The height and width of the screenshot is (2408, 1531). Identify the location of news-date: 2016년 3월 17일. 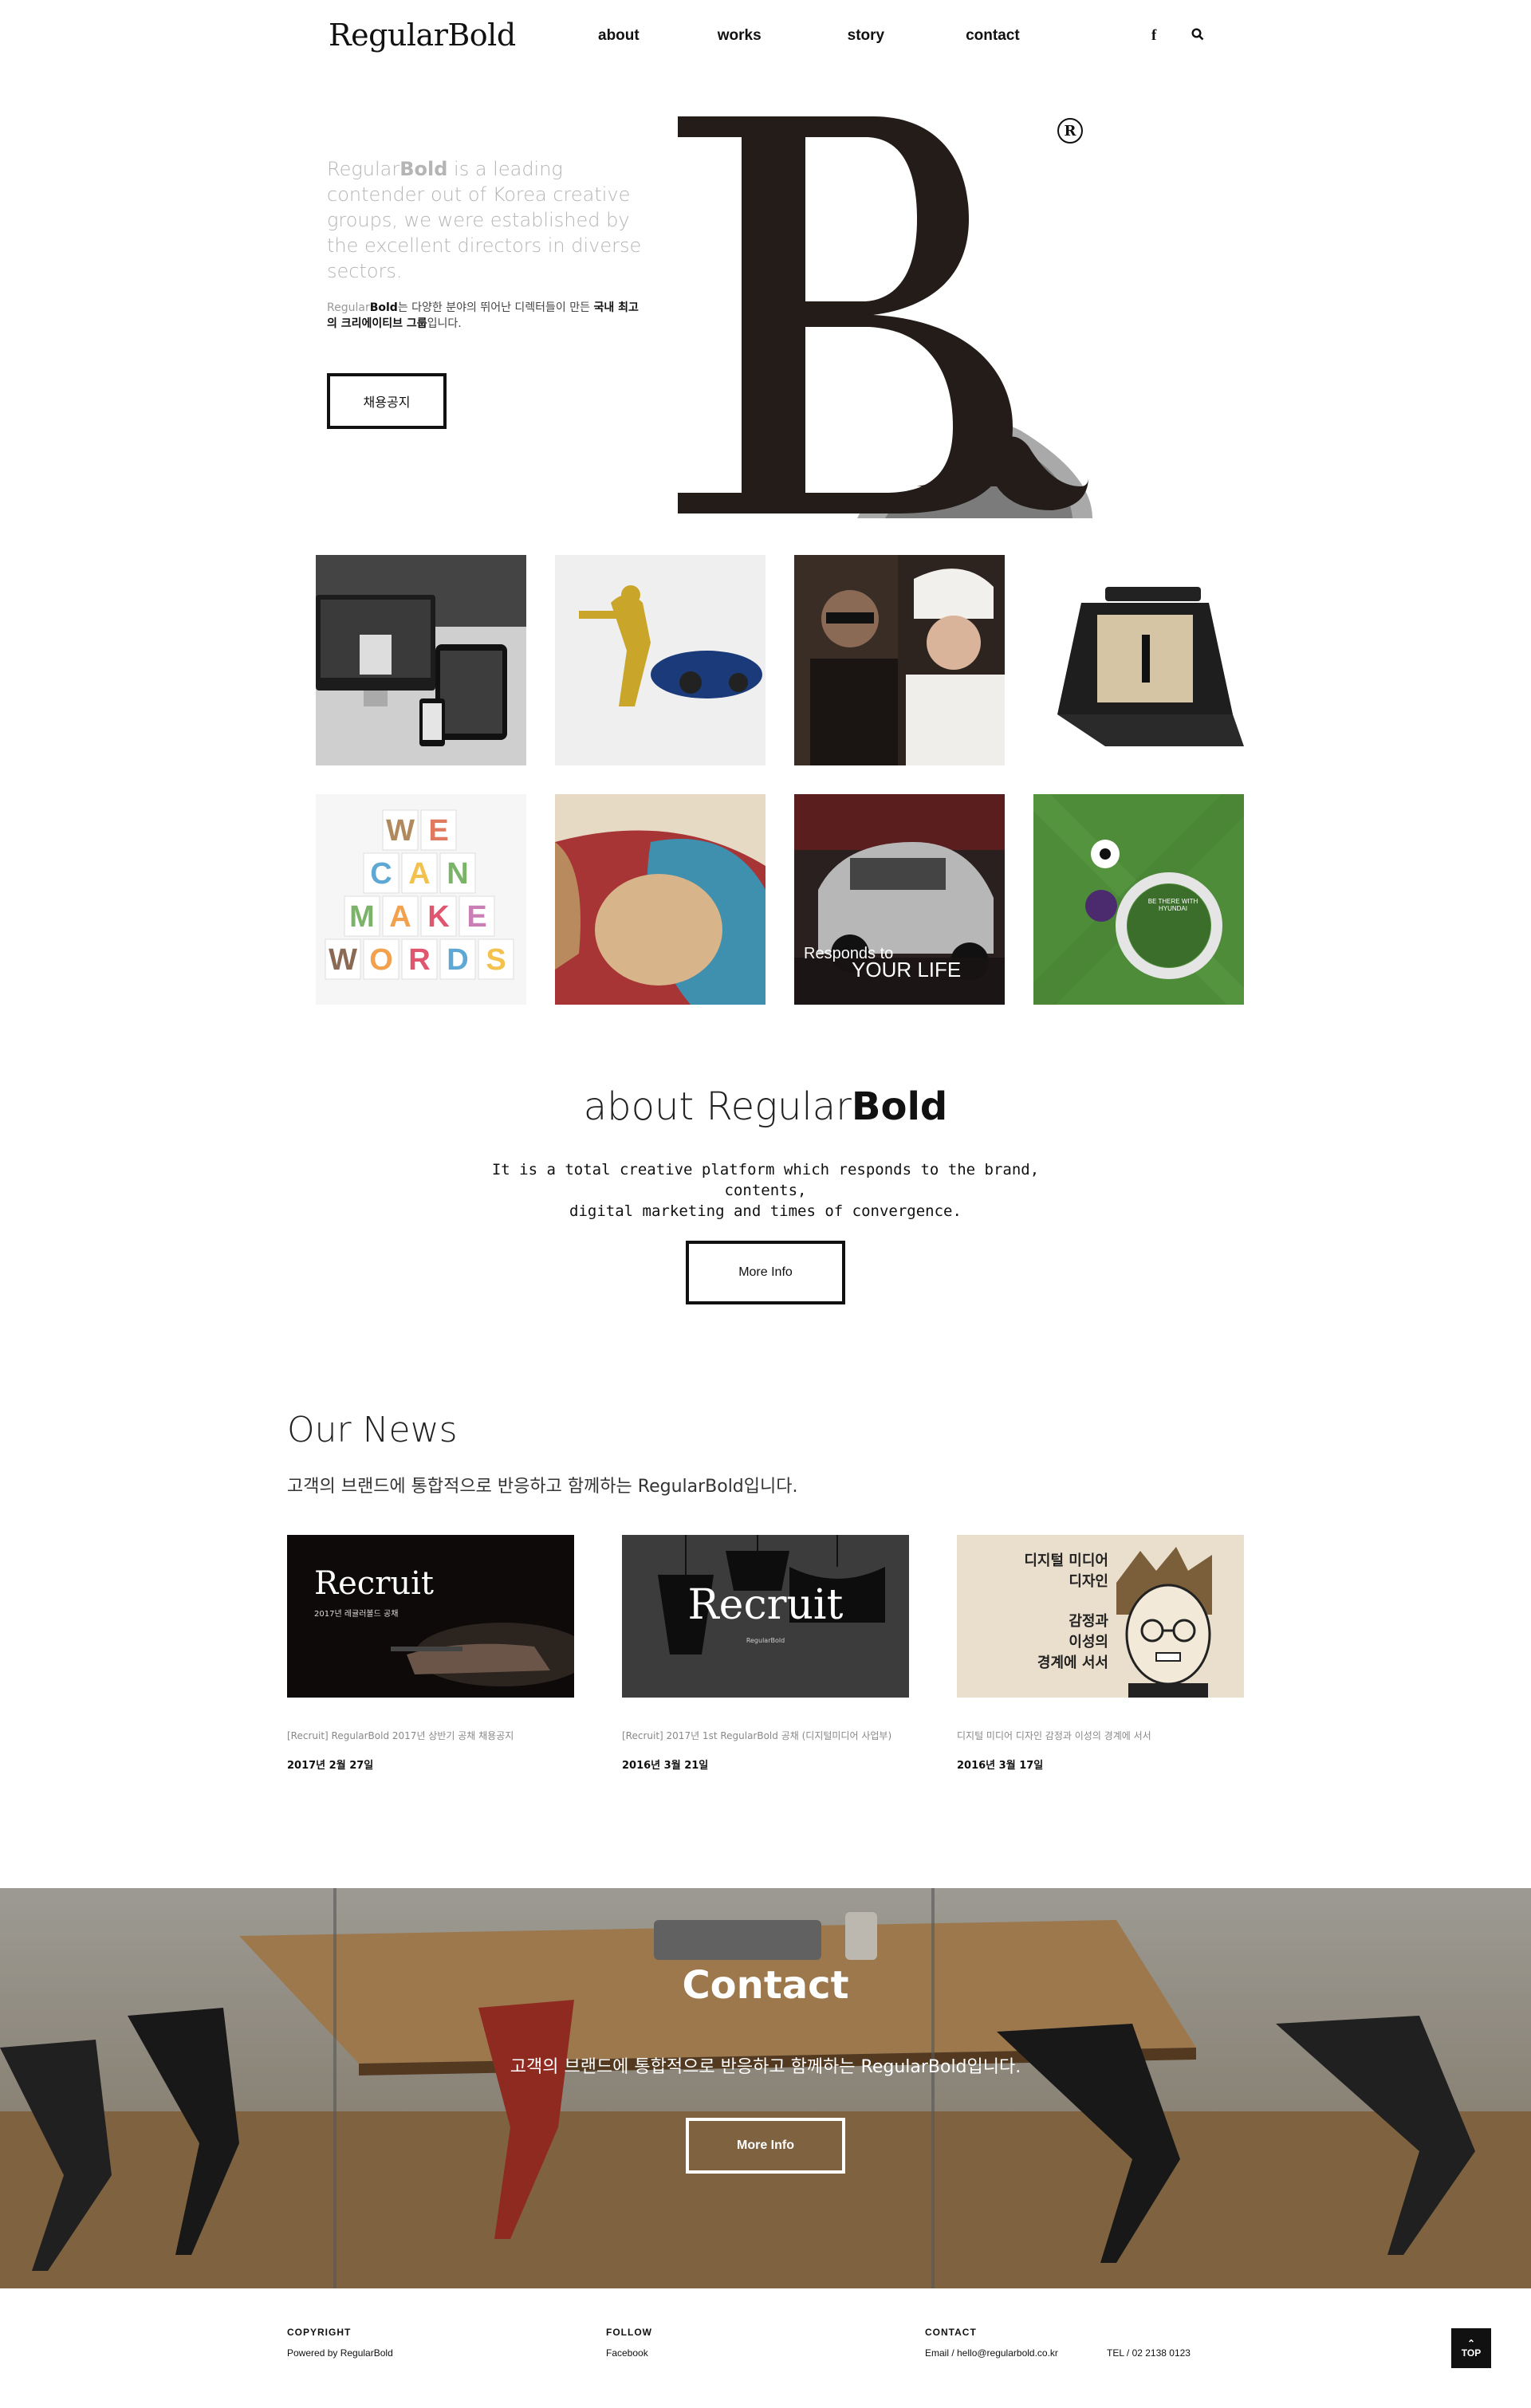
(1000, 1766).